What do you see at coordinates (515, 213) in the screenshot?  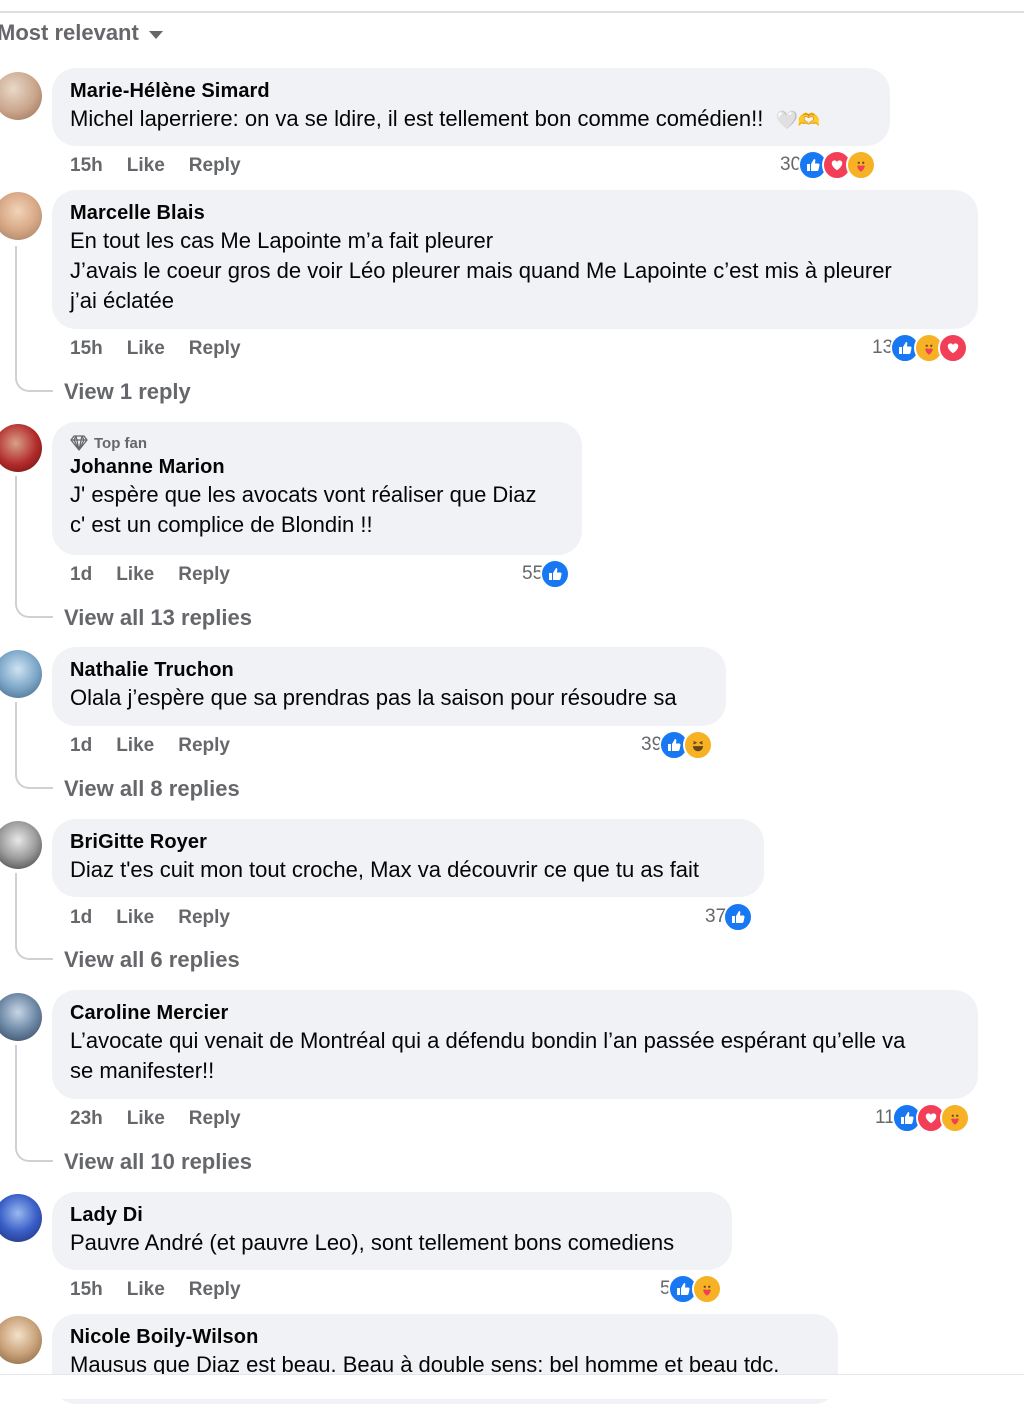 I see `commenter-name: Marcelle Blais` at bounding box center [515, 213].